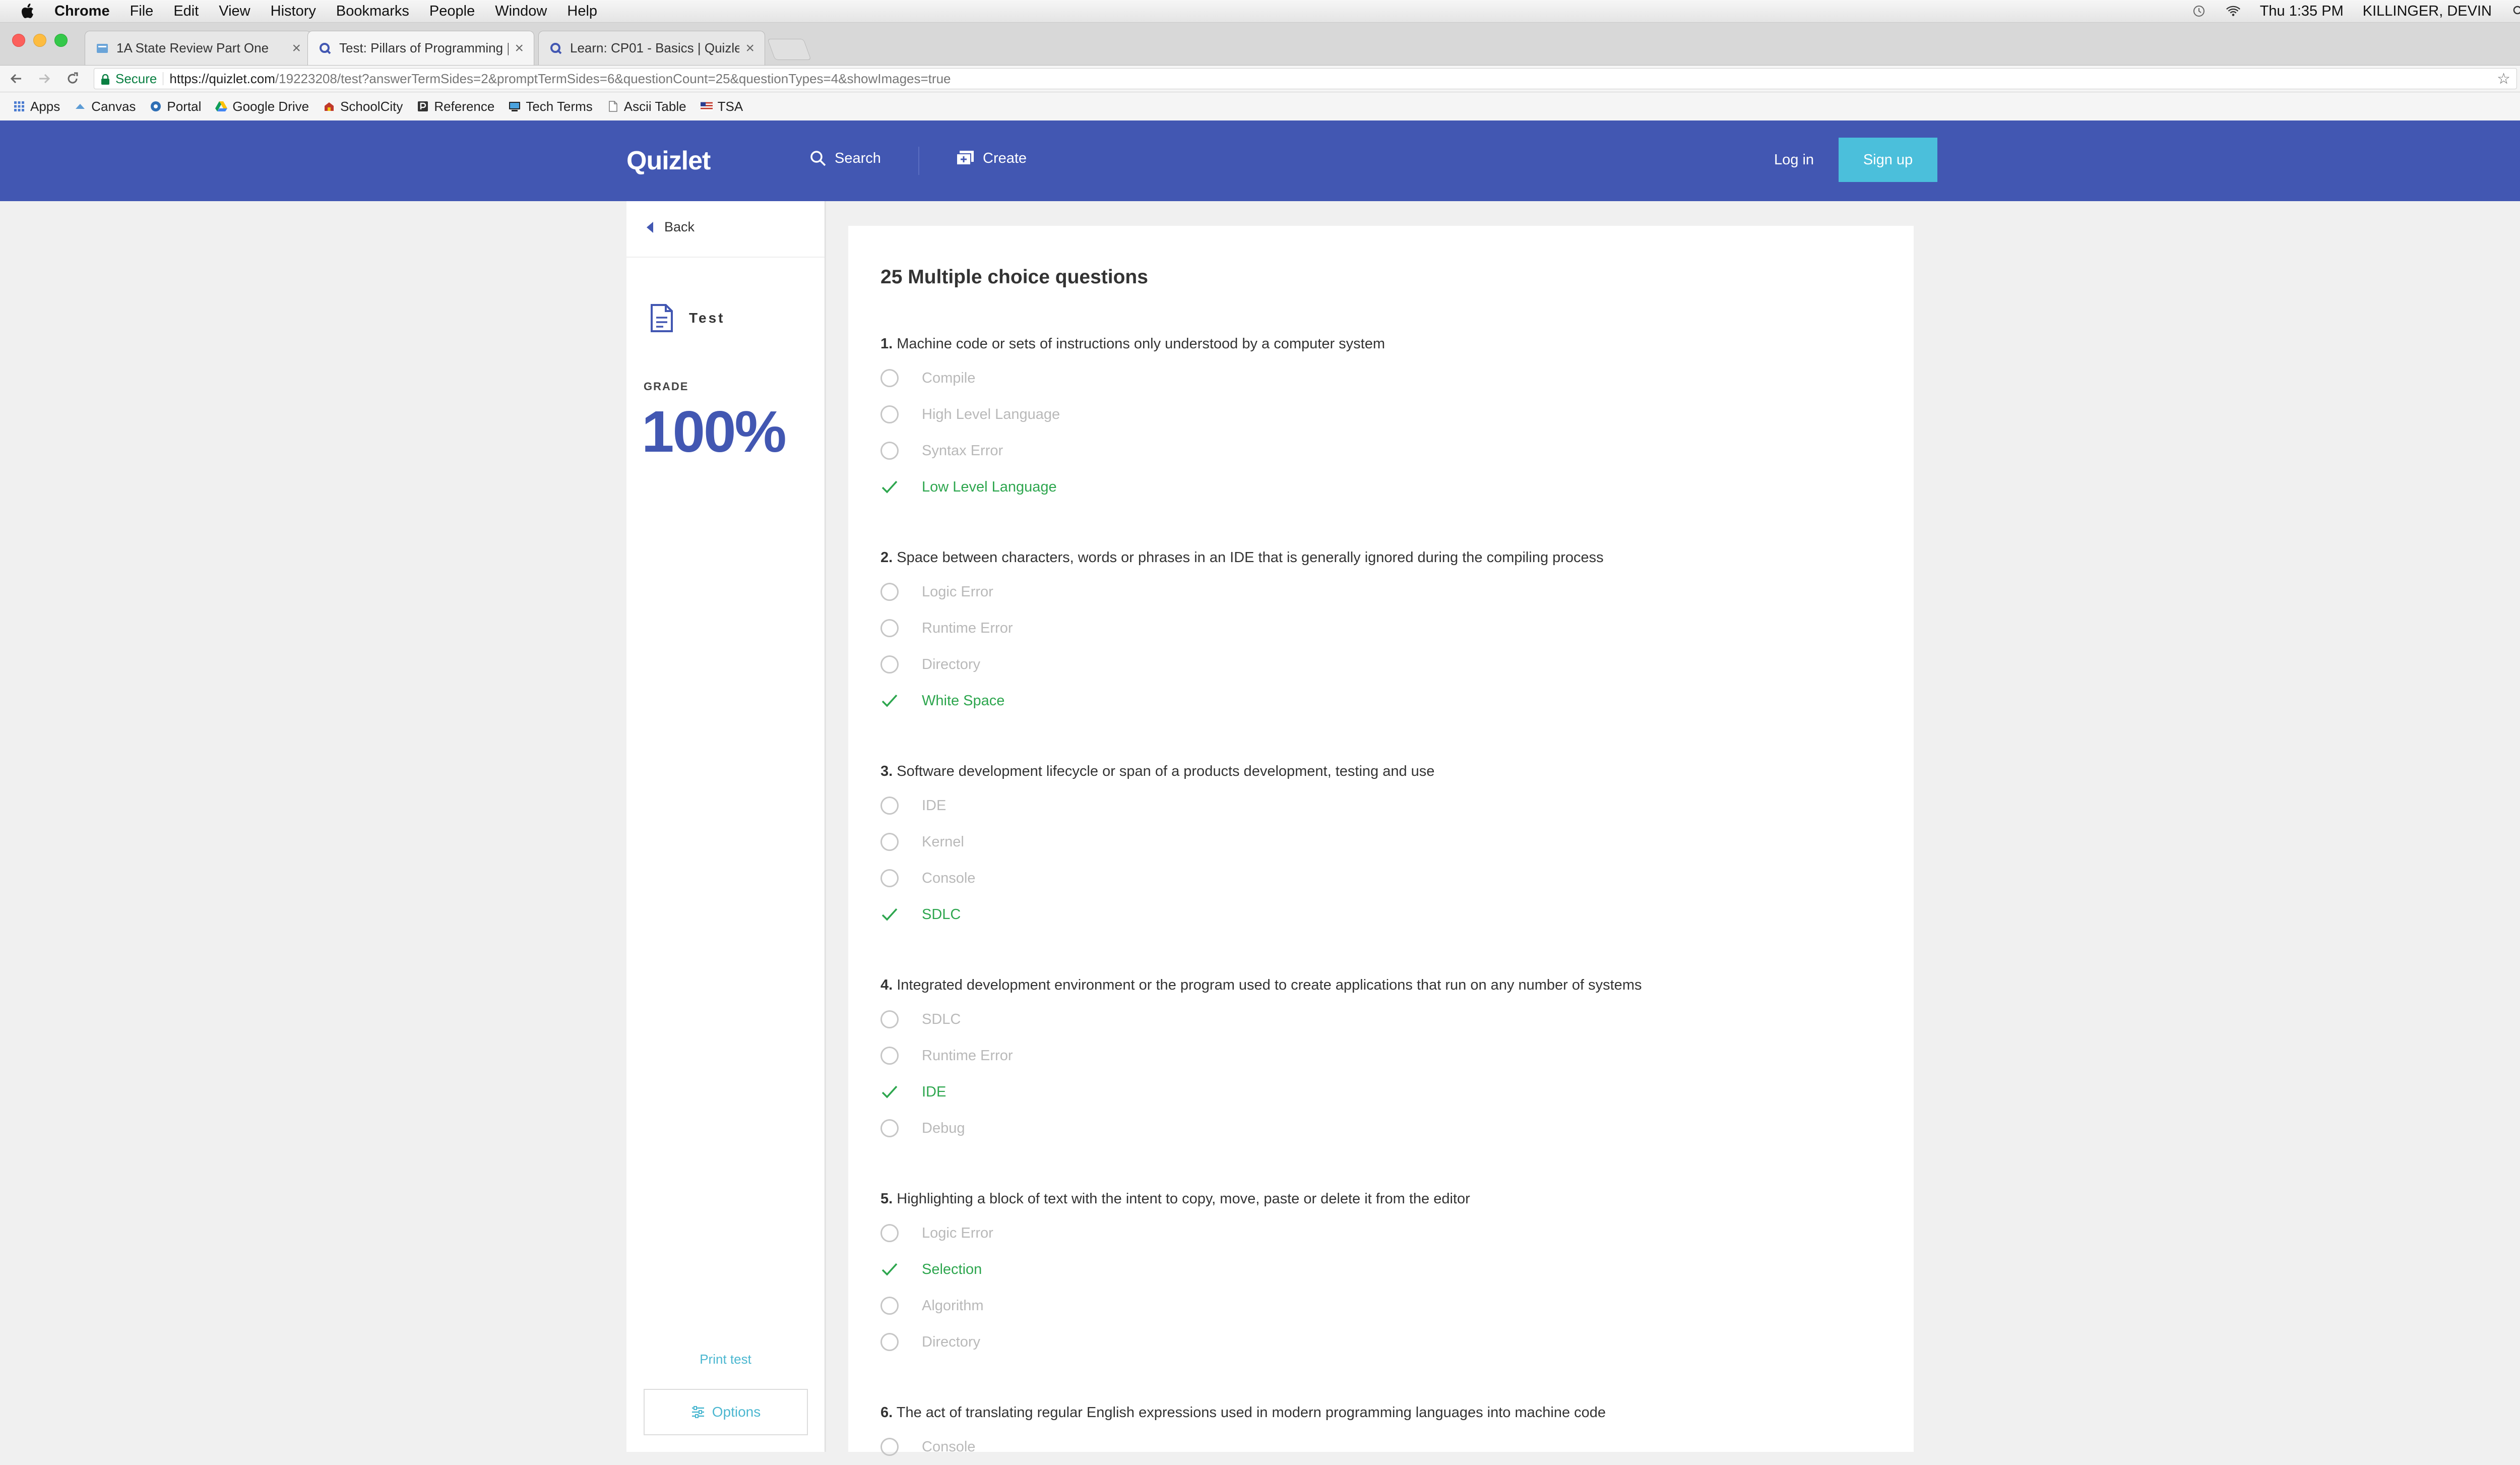 The height and width of the screenshot is (1465, 2520). Describe the element at coordinates (1384, 1092) in the screenshot. I see `answer-option-correct: IDE` at that location.